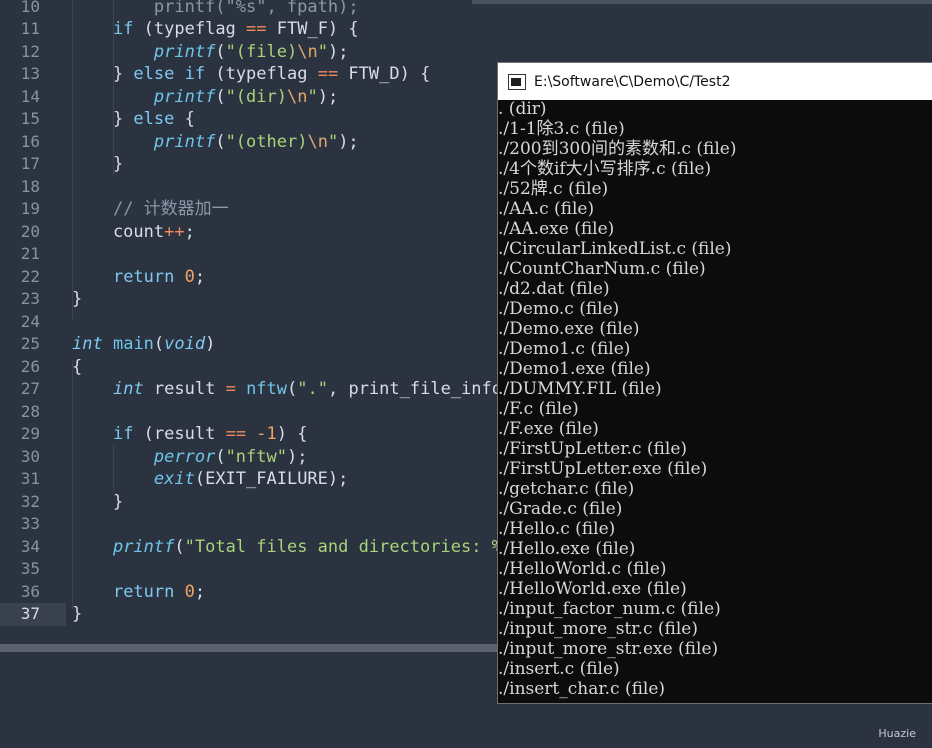 The width and height of the screenshot is (932, 748). What do you see at coordinates (548, 429) in the screenshot?
I see `console-output-line: ./F.exe (file)` at bounding box center [548, 429].